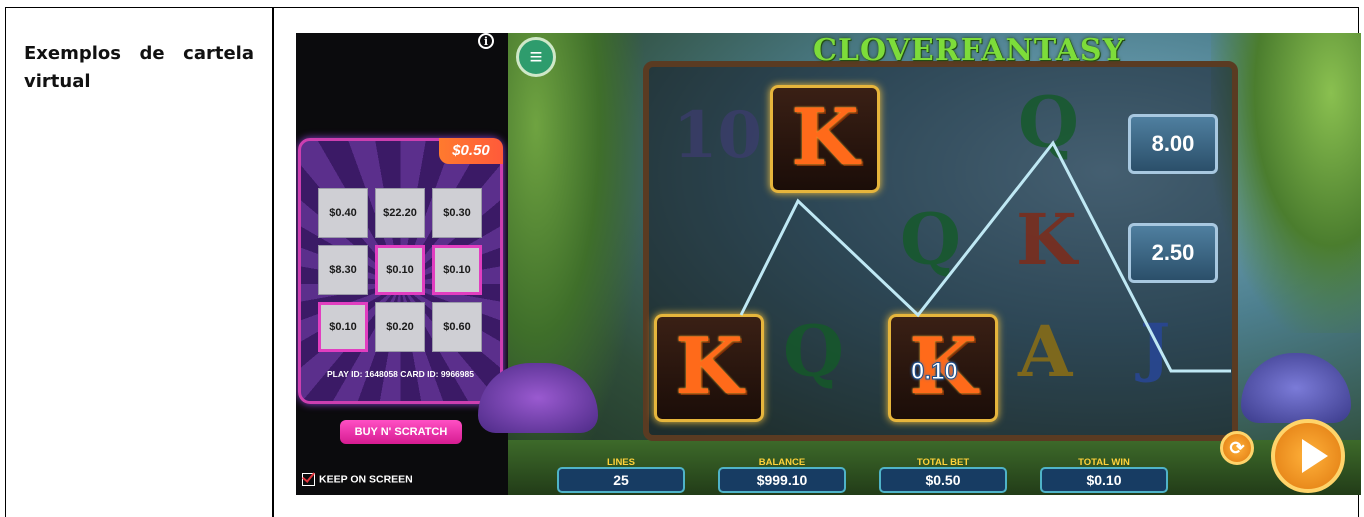 The height and width of the screenshot is (517, 1364). What do you see at coordinates (308, 479) in the screenshot?
I see `checkbox-icon` at bounding box center [308, 479].